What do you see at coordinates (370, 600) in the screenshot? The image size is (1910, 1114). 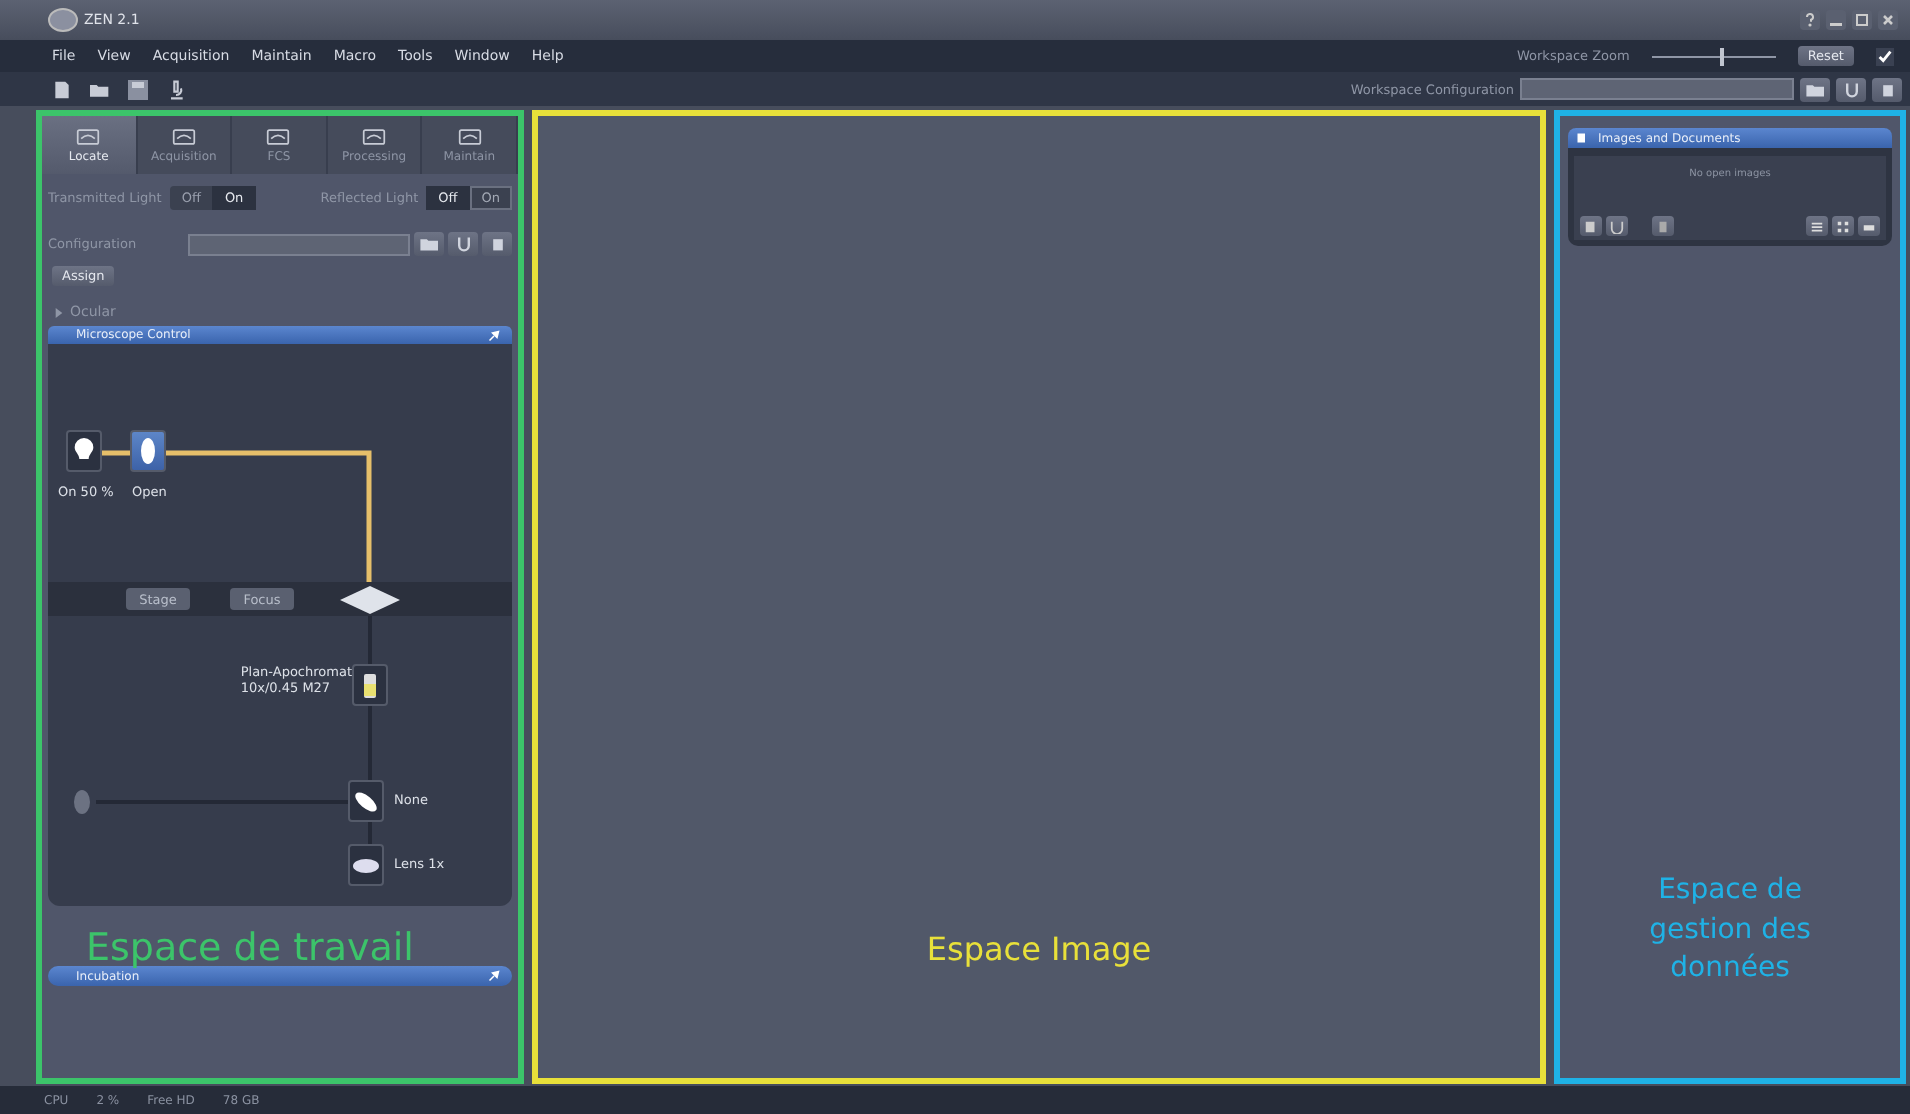 I see `stage-icon` at bounding box center [370, 600].